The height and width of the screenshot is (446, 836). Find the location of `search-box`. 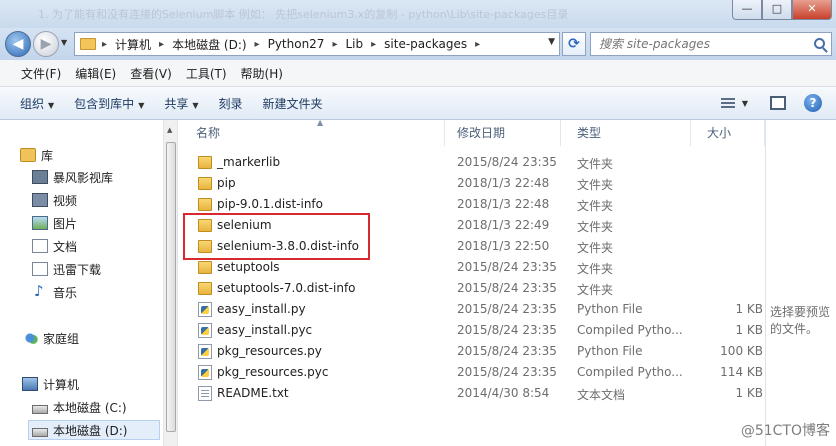

search-box is located at coordinates (711, 44).